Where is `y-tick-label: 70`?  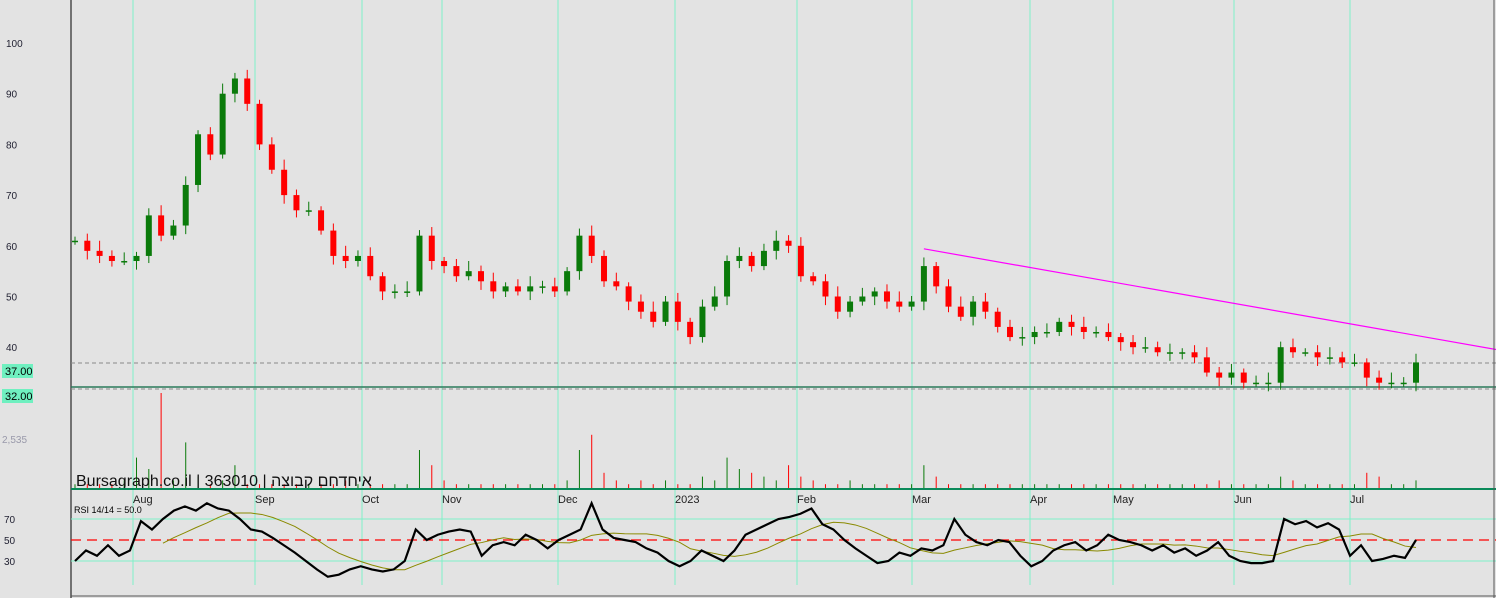 y-tick-label: 70 is located at coordinates (12, 196).